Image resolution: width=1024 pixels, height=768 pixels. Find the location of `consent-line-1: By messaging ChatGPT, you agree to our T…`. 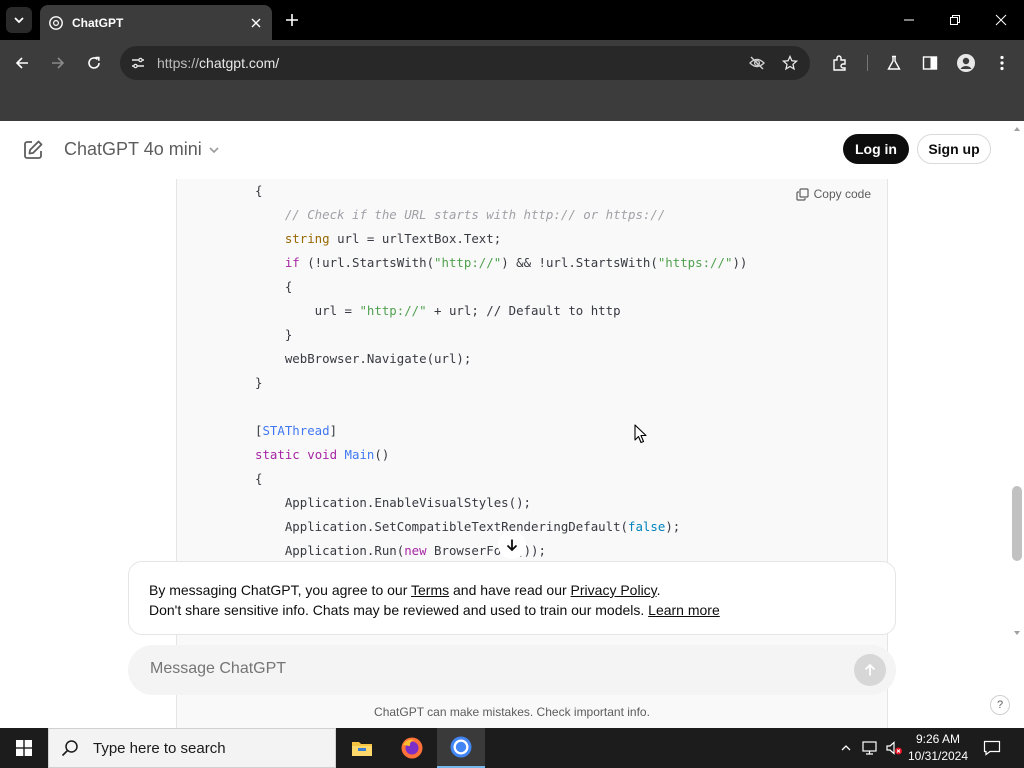

consent-line-1: By messaging ChatGPT, you agree to our T… is located at coordinates (512, 590).